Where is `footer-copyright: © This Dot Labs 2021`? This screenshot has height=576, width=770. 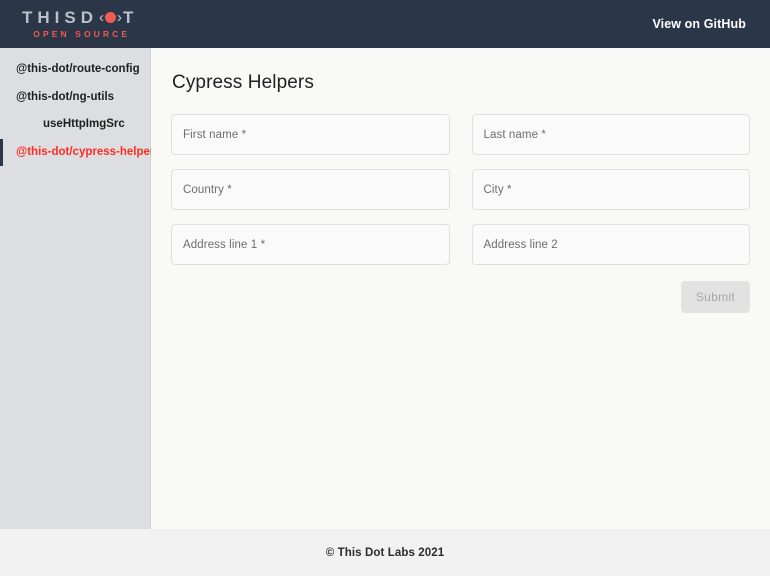 footer-copyright: © This Dot Labs 2021 is located at coordinates (385, 552).